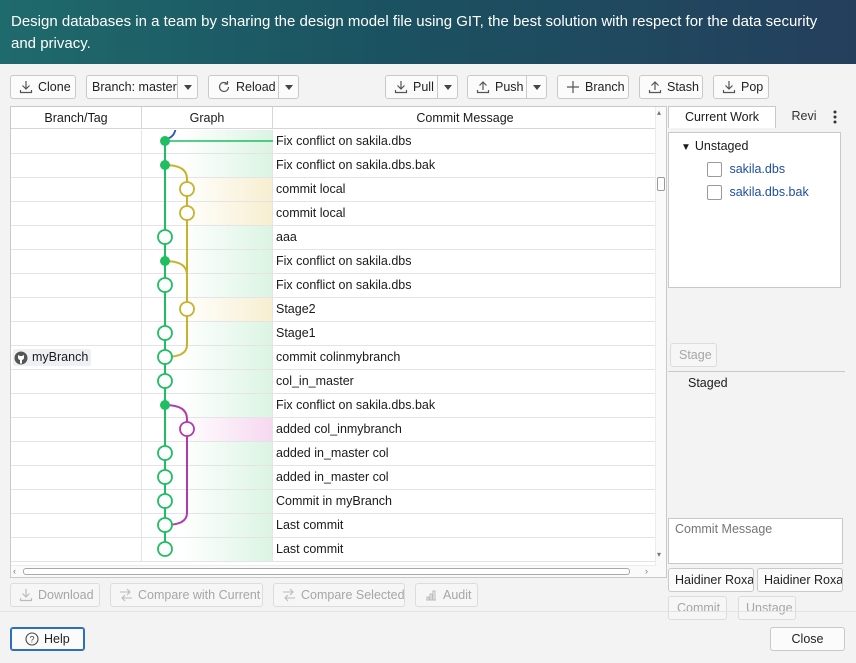  Describe the element at coordinates (334, 310) in the screenshot. I see `commit-row: Stage2` at that location.